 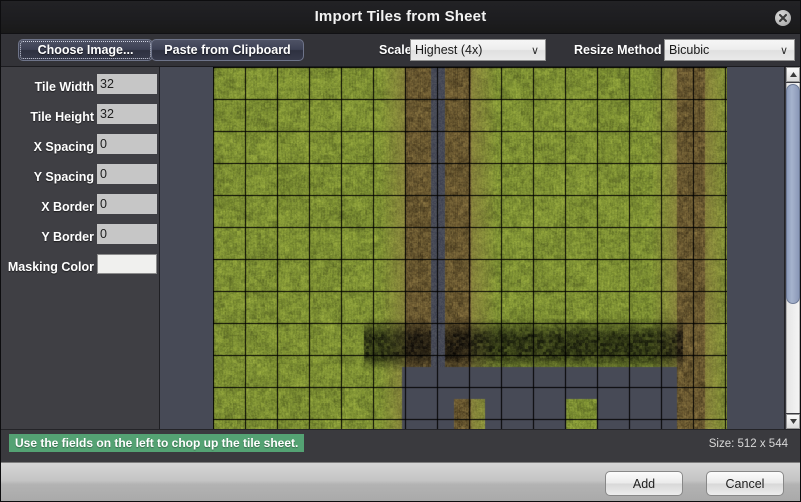 What do you see at coordinates (63, 147) in the screenshot?
I see `field-label: X Spacing` at bounding box center [63, 147].